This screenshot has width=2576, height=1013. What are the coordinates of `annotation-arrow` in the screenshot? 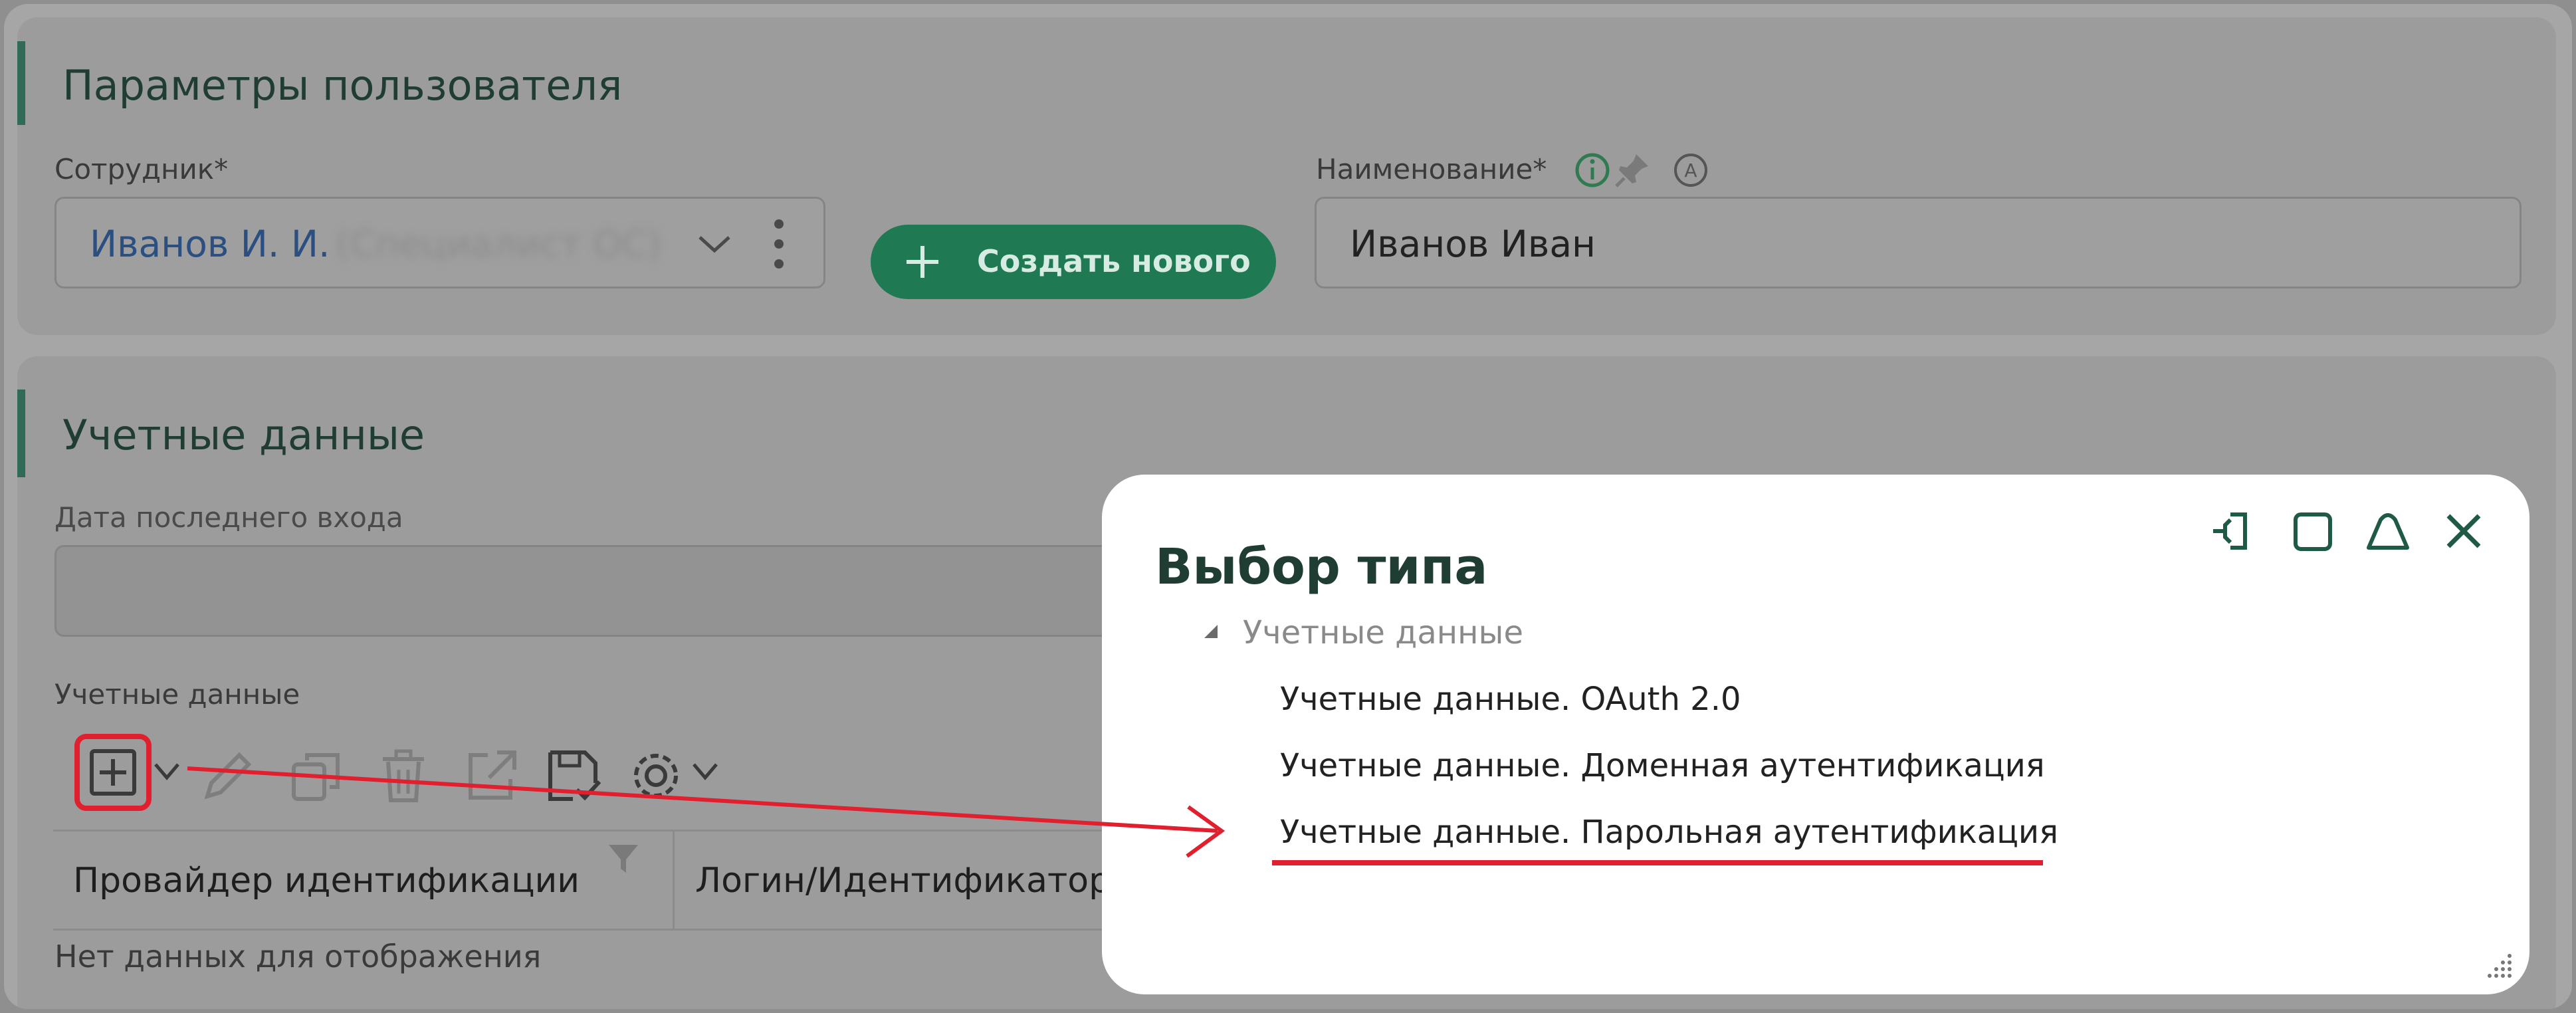 It's located at (706, 812).